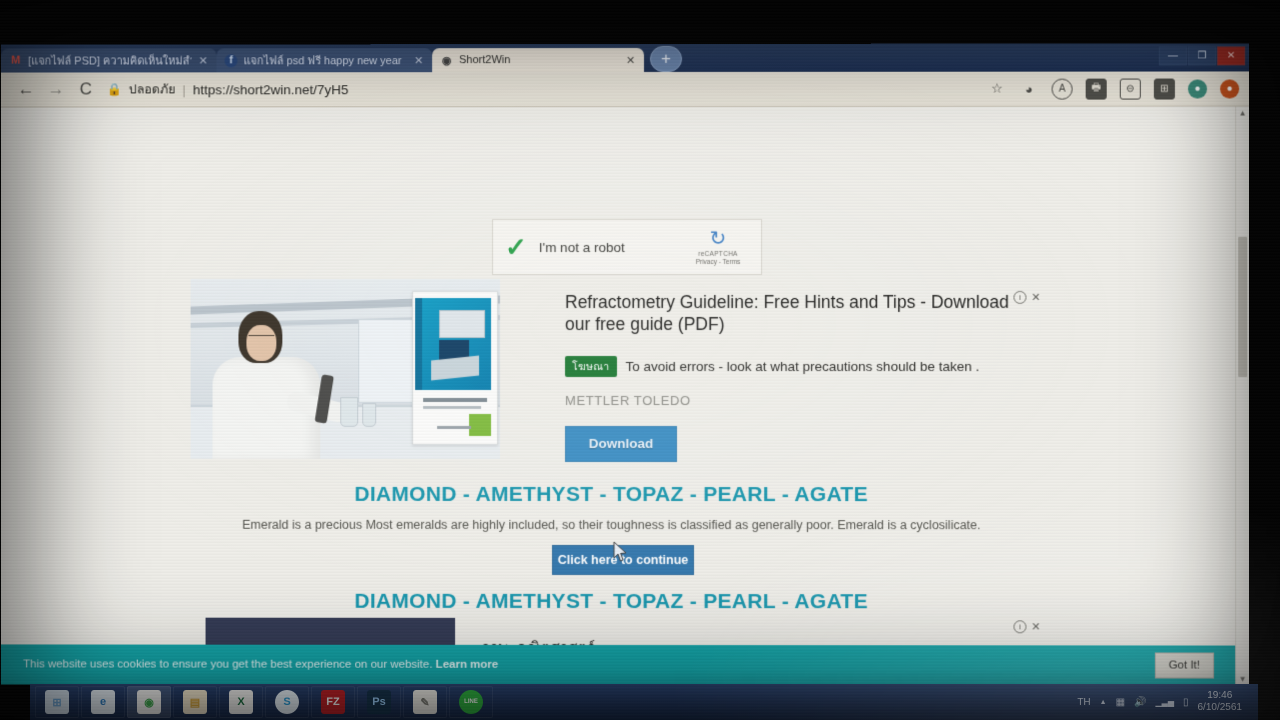 This screenshot has width=1280, height=720. What do you see at coordinates (1028, 88) in the screenshot?
I see `extension-shield-icon: ◕` at bounding box center [1028, 88].